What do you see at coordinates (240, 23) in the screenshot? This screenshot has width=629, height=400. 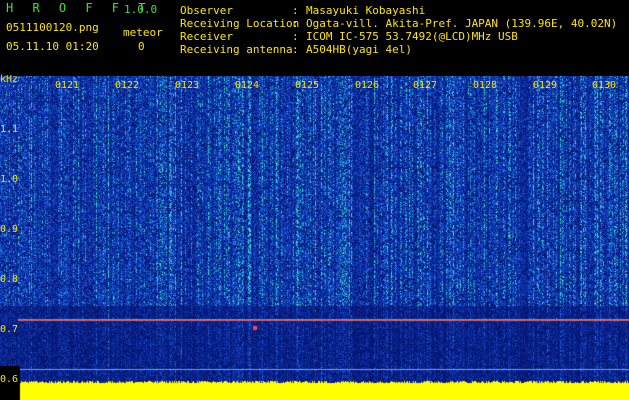 I see `info-label-location: Receiving Location` at bounding box center [240, 23].